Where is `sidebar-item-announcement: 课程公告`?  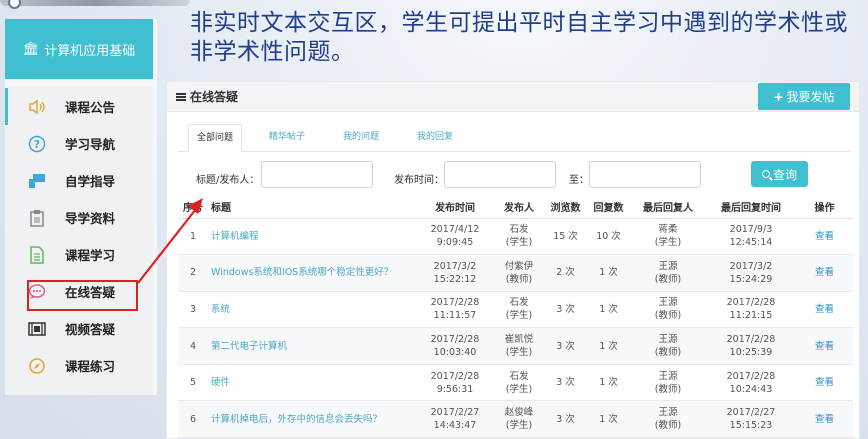
sidebar-item-announcement: 课程公告 is located at coordinates (79, 106).